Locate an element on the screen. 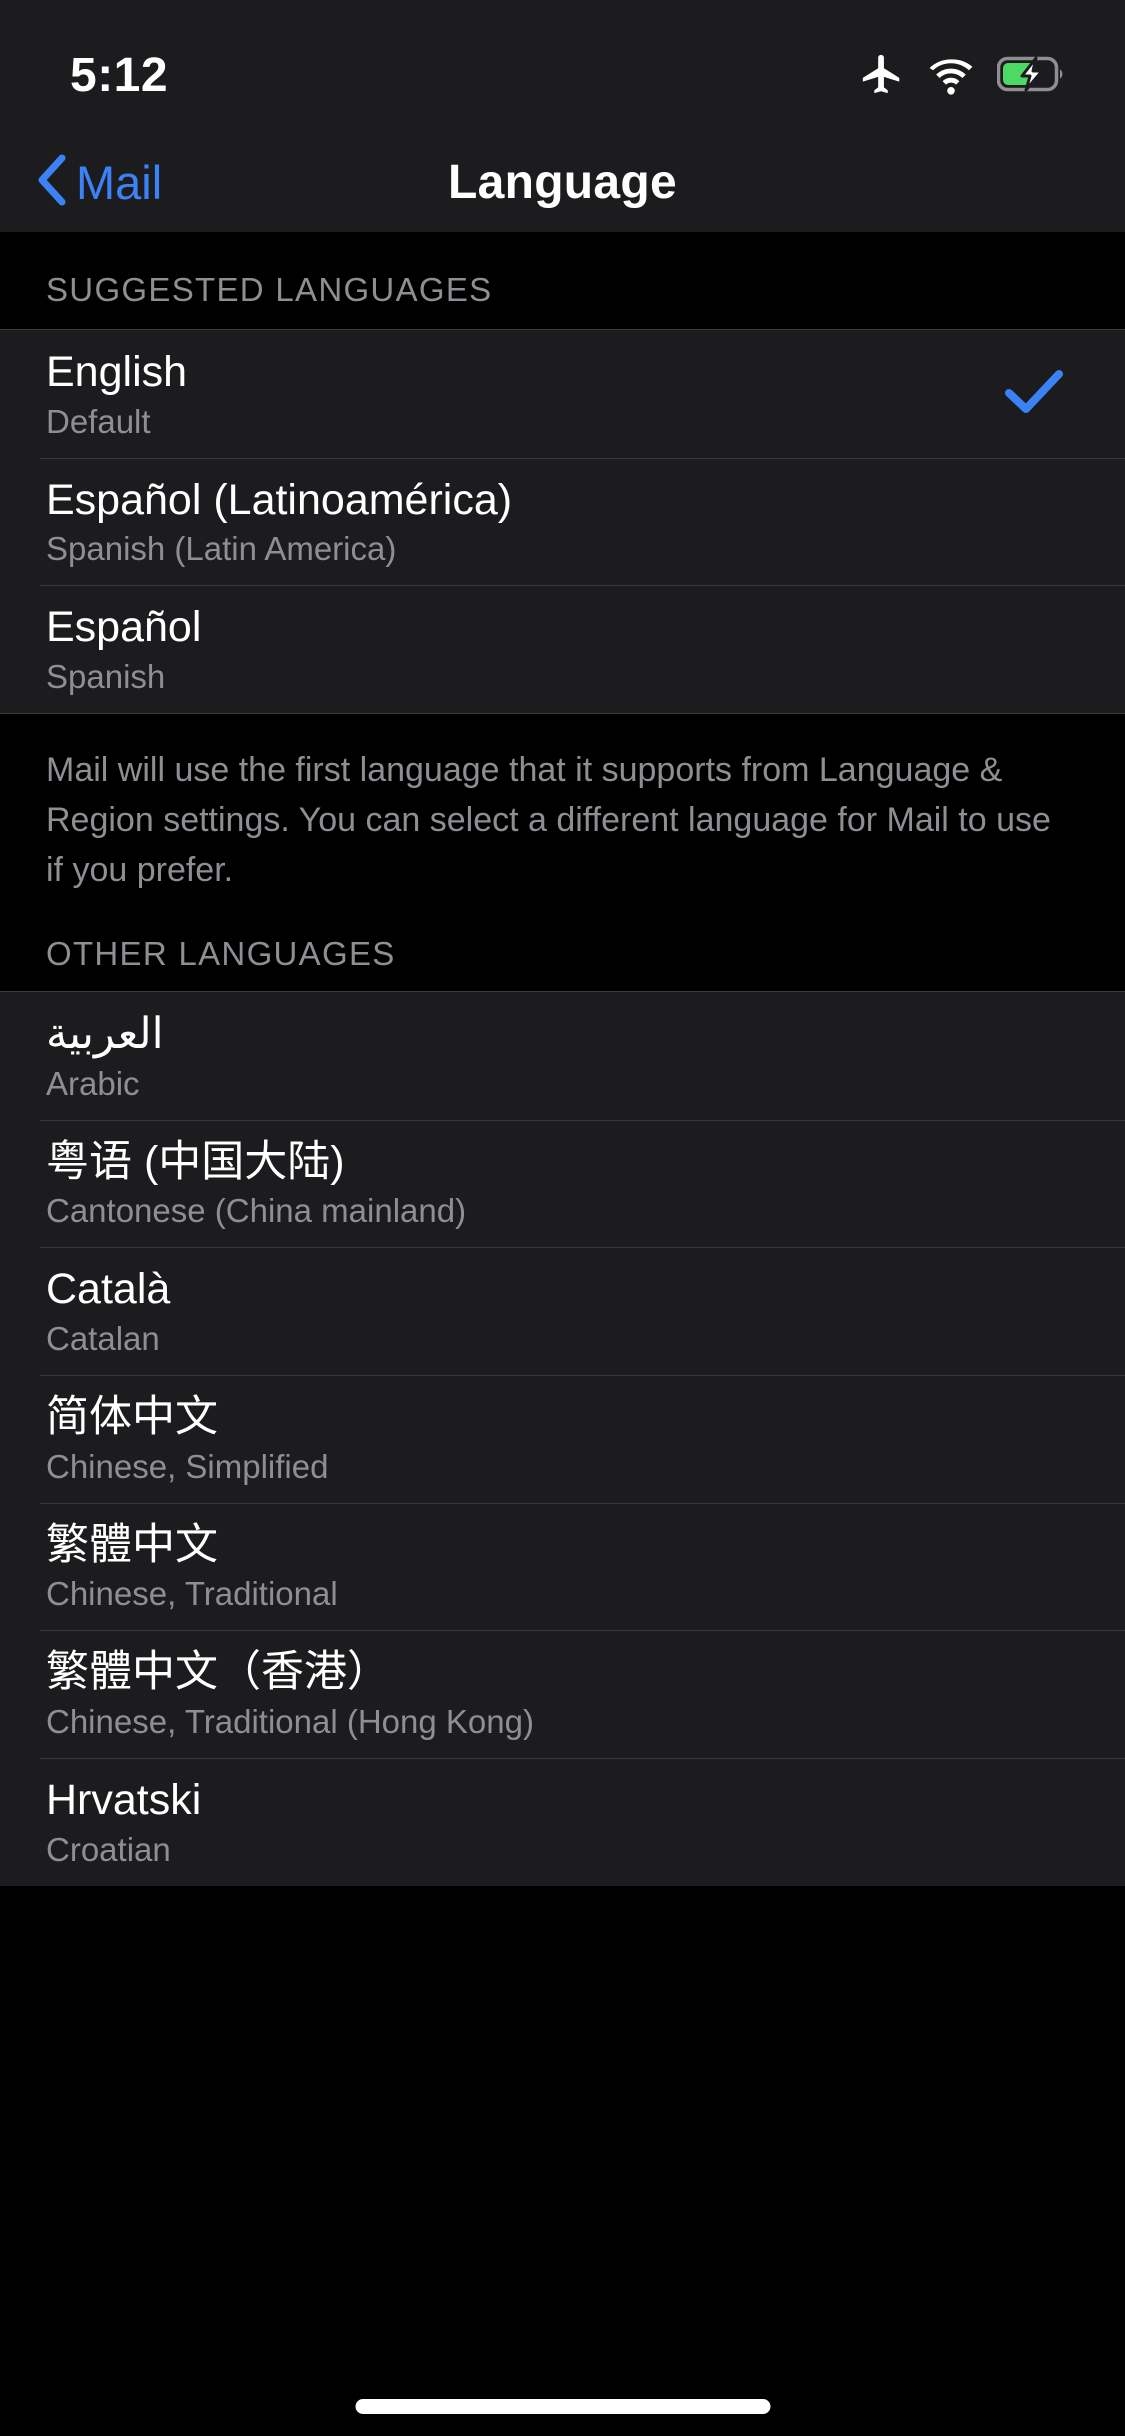 This screenshot has width=1125, height=2436. list-item: 粤语 (中国大陆) Cantonese (China mainland) is located at coordinates (562, 1183).